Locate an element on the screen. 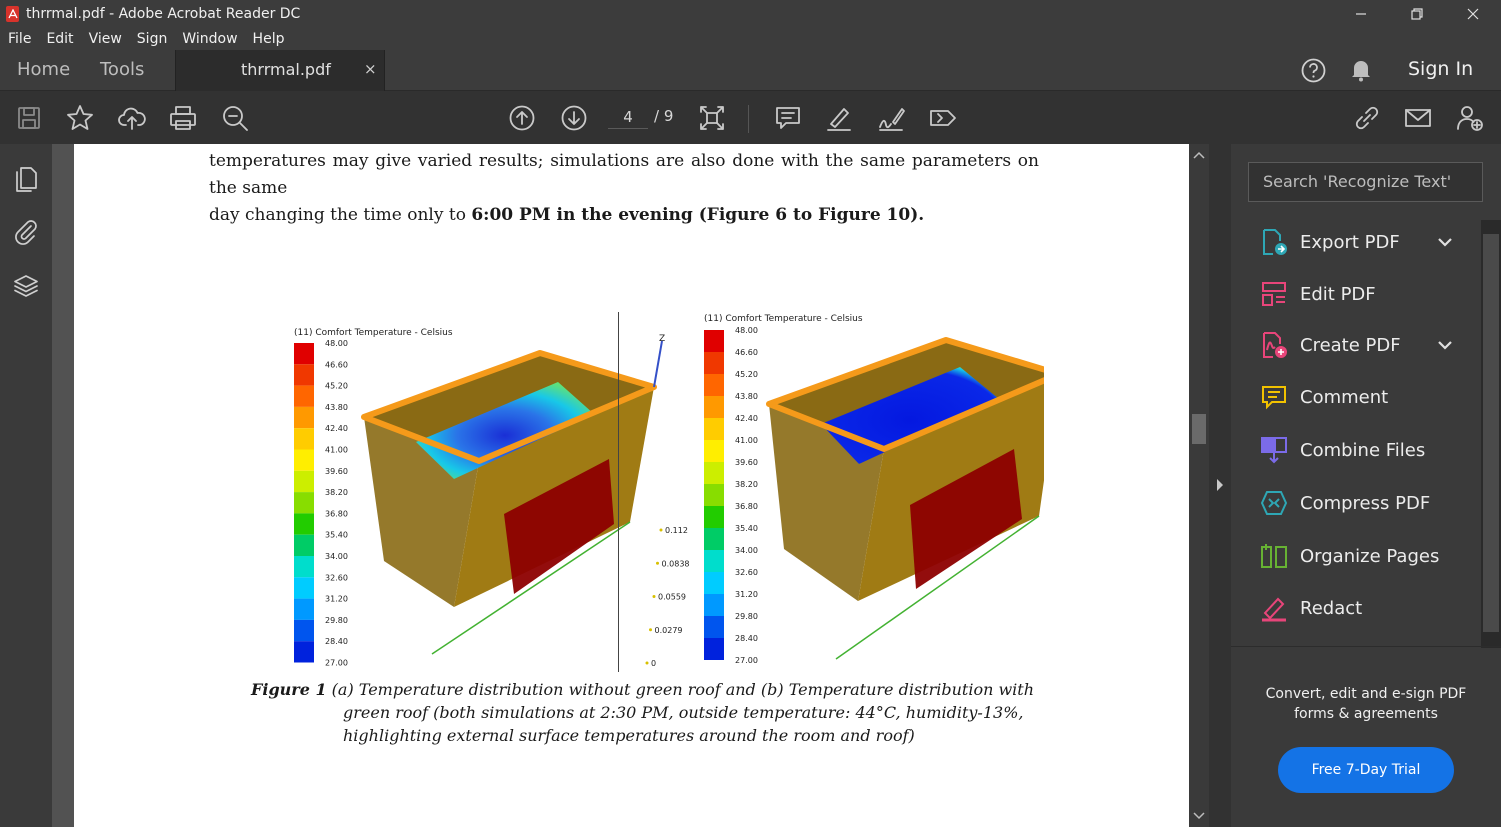 The image size is (1501, 827). tab-document: thrrmal.pdf × is located at coordinates (280, 70).